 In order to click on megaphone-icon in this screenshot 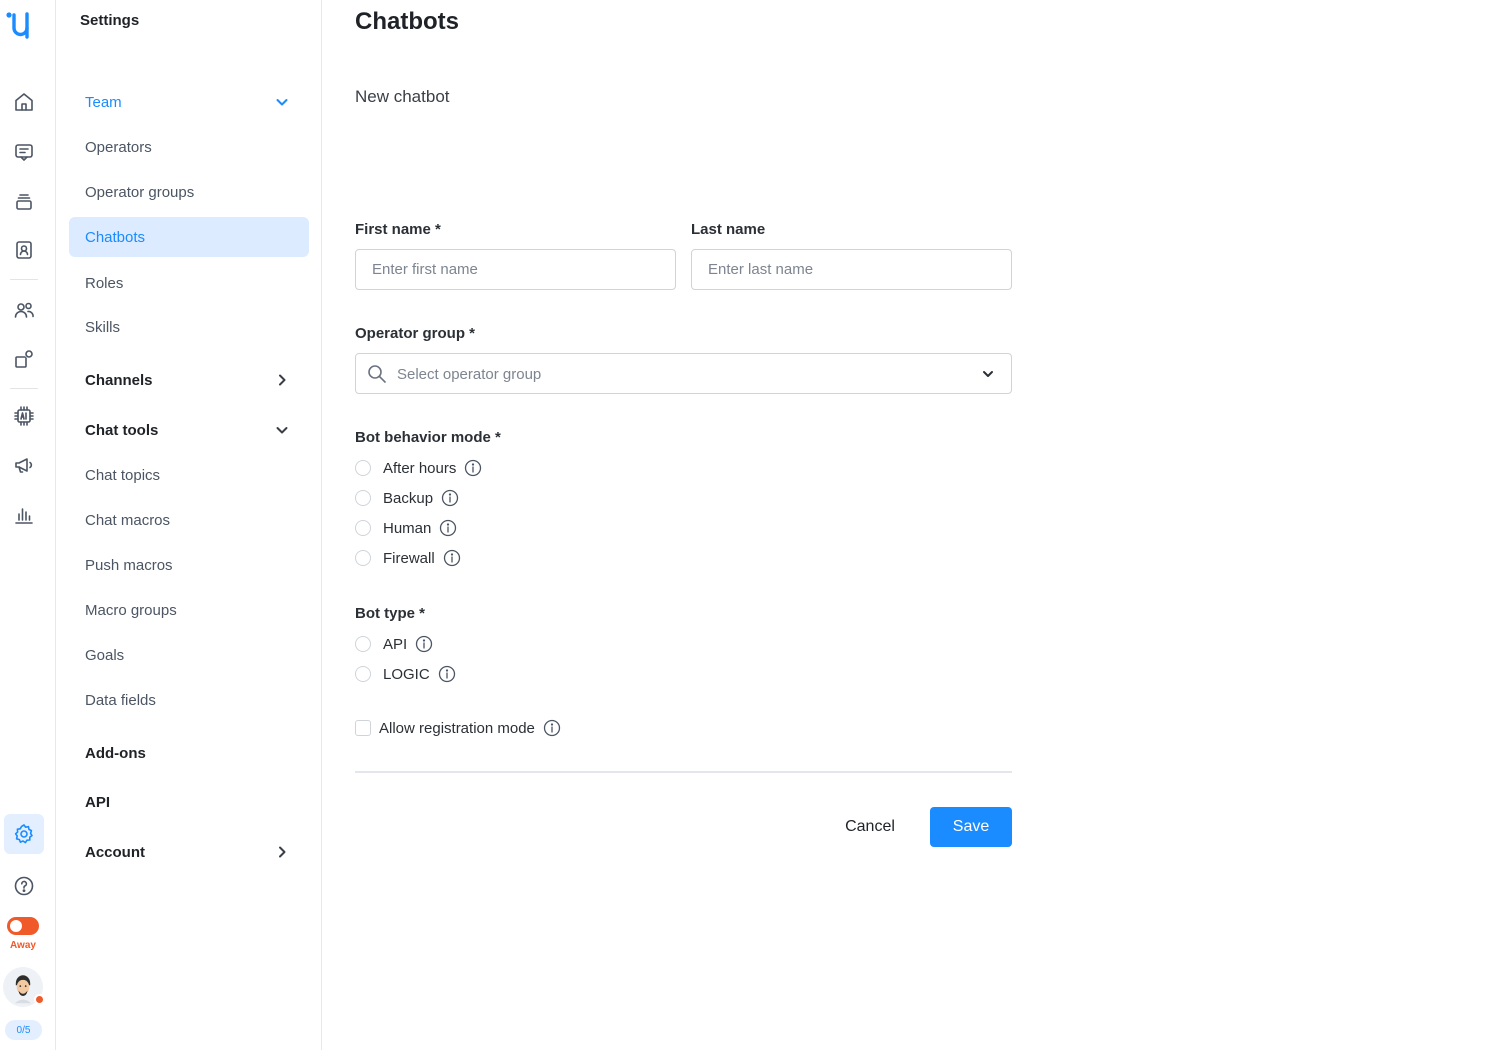, I will do `click(24, 465)`.